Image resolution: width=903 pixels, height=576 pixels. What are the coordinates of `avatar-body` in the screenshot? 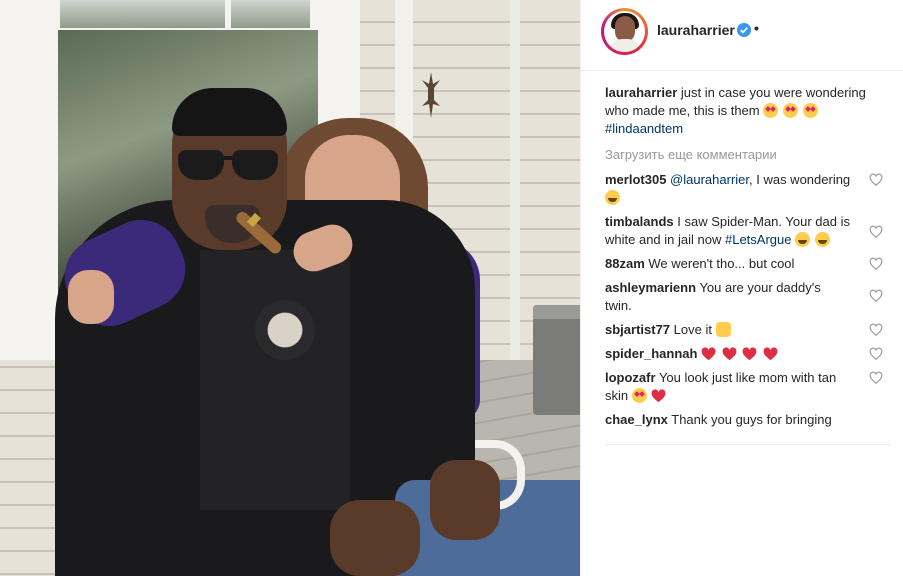 It's located at (625, 45).